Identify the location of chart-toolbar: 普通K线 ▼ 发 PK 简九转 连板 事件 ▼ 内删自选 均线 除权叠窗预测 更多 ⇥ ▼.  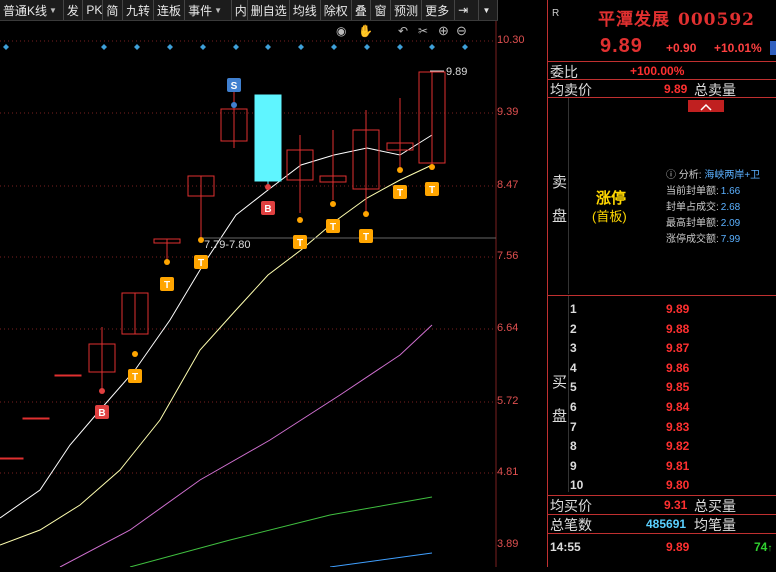
(249, 10).